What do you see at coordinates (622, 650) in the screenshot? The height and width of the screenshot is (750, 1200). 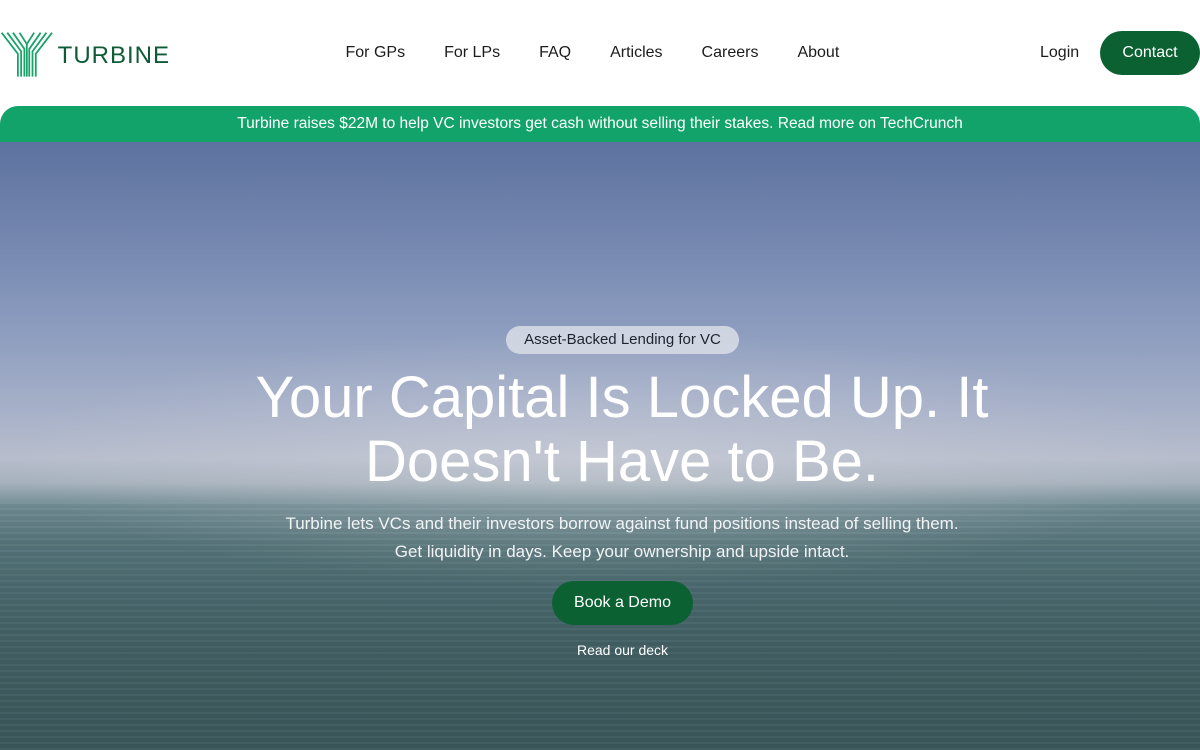 I see `read-deck-link: Read our deck` at bounding box center [622, 650].